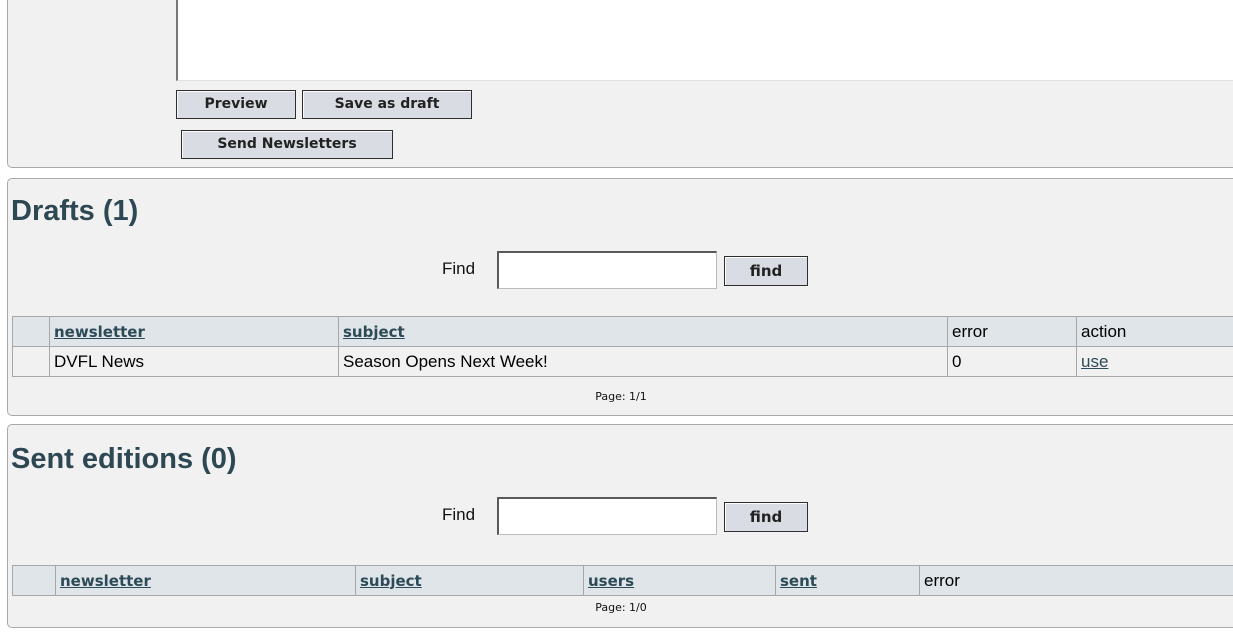  Describe the element at coordinates (704, 40) in the screenshot. I see `newsletter-body-editor` at that location.